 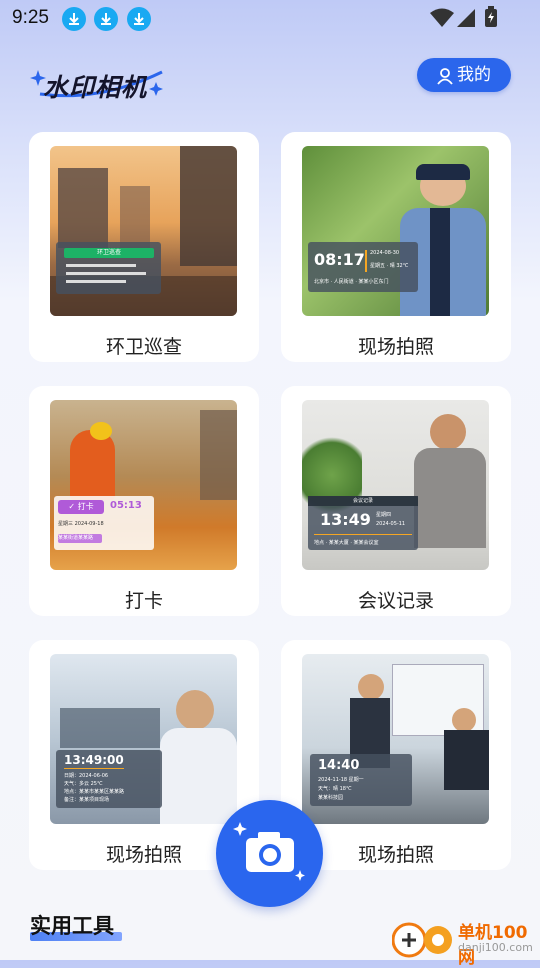 What do you see at coordinates (335, 789) in the screenshot?
I see `watermark-weather: 天气：晴 18℃` at bounding box center [335, 789].